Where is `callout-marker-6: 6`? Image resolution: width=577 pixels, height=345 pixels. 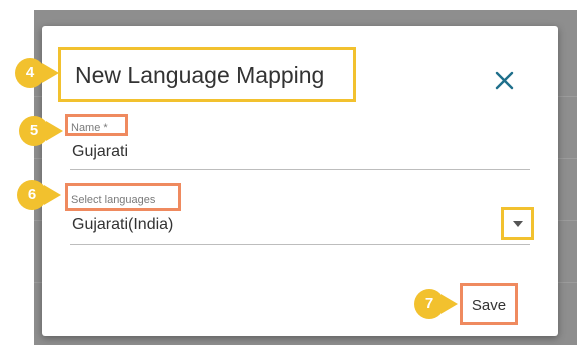 callout-marker-6: 6 is located at coordinates (39, 195).